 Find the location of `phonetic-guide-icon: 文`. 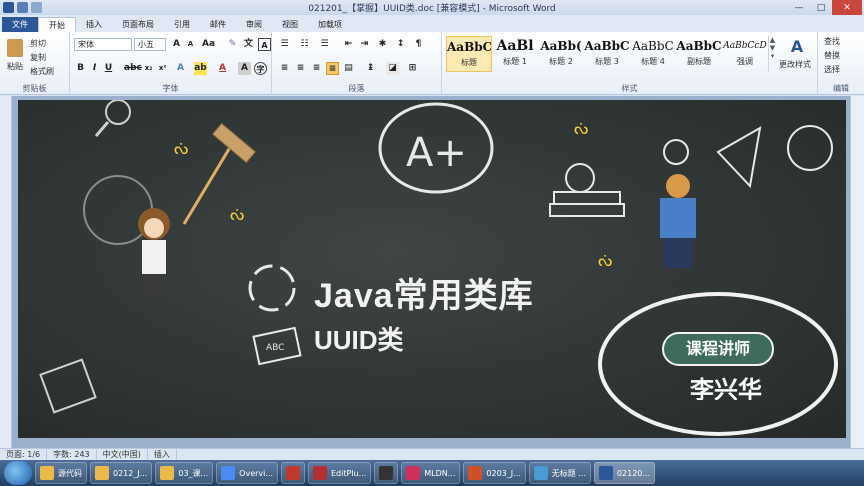

phonetic-guide-icon: 文 is located at coordinates (248, 44).